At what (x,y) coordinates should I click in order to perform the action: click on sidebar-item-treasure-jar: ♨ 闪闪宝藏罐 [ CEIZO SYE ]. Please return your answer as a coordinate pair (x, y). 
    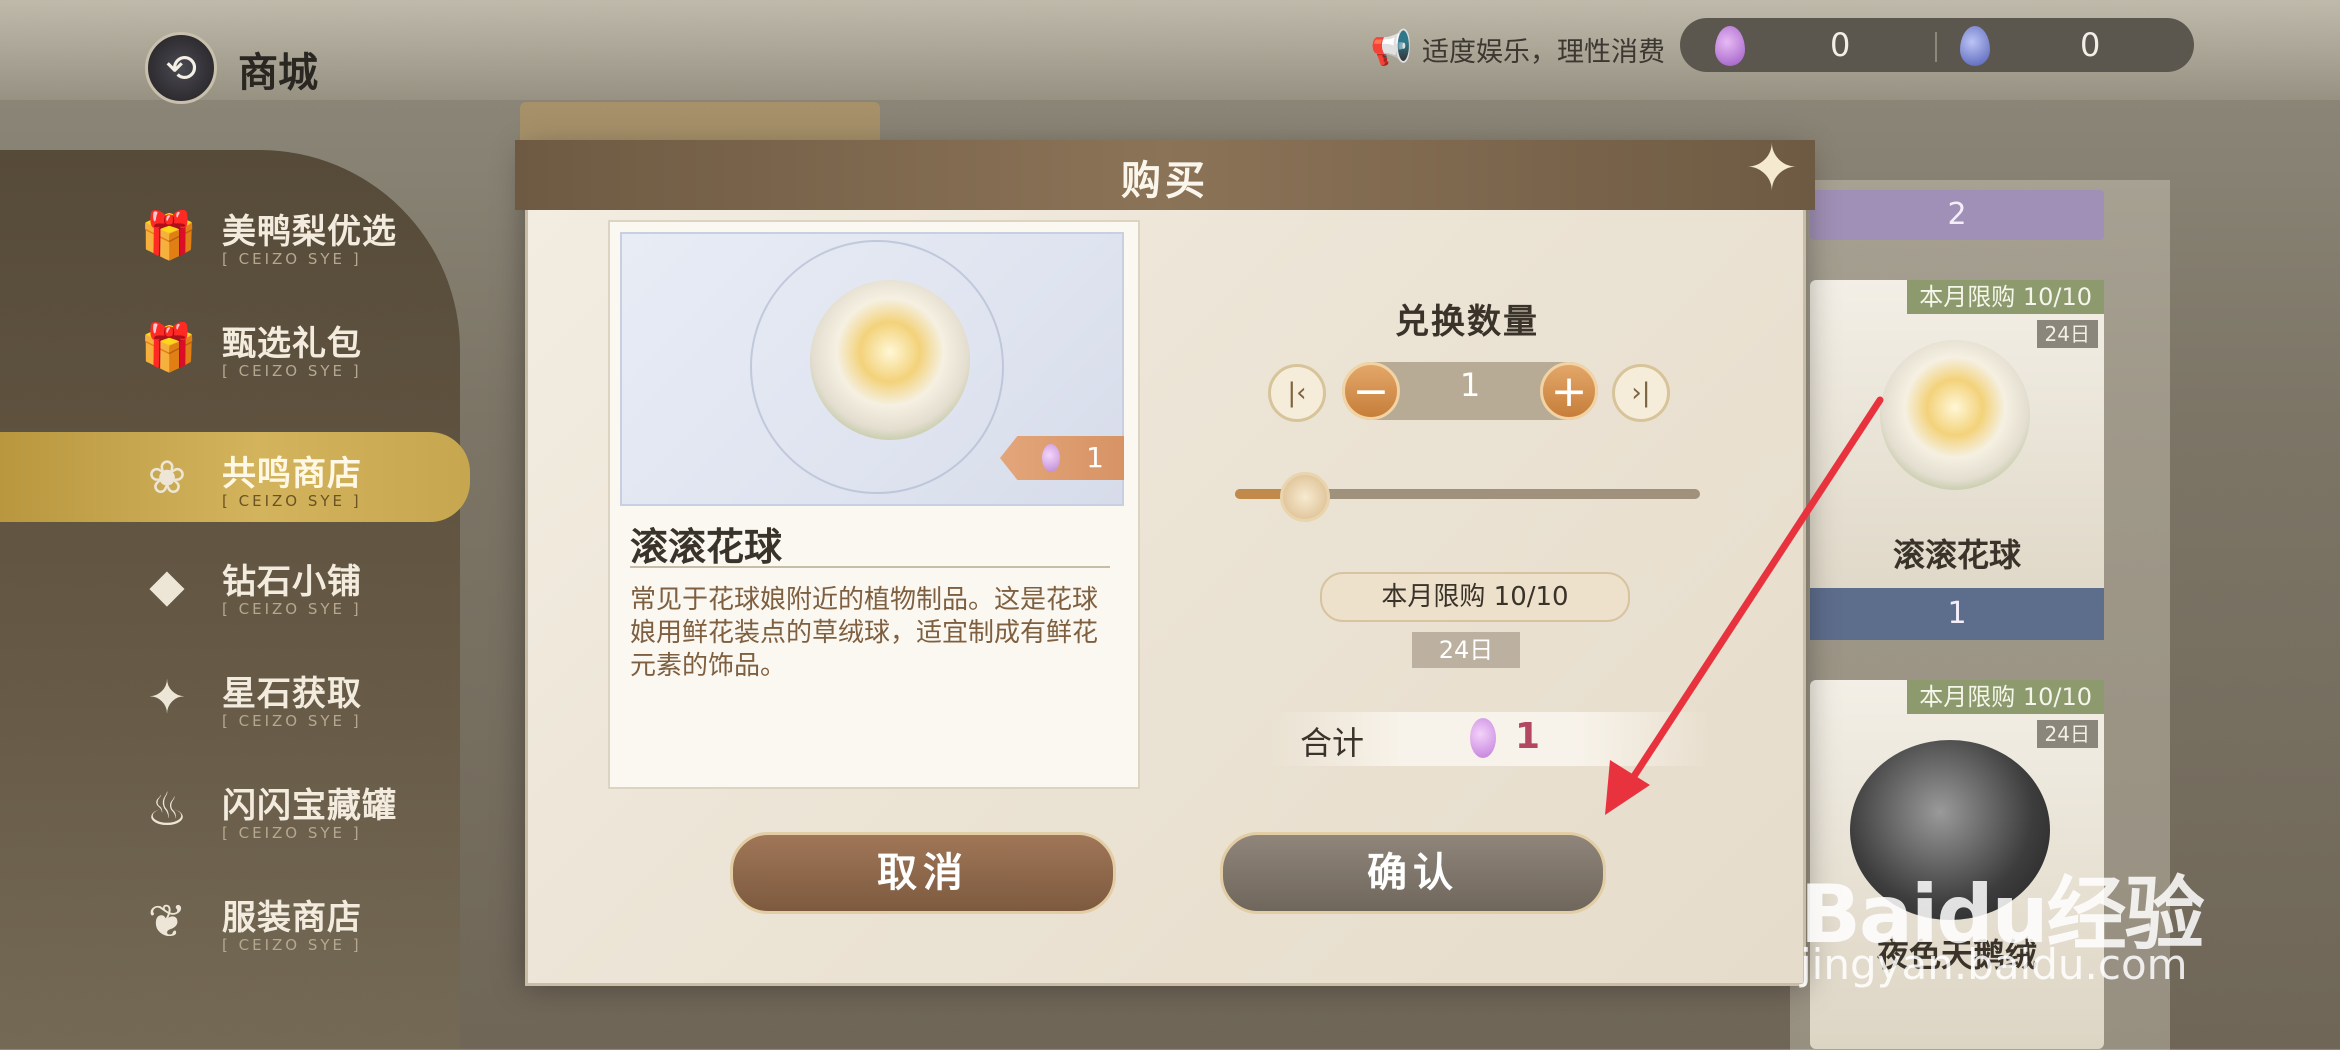
    Looking at the image, I should click on (230, 814).